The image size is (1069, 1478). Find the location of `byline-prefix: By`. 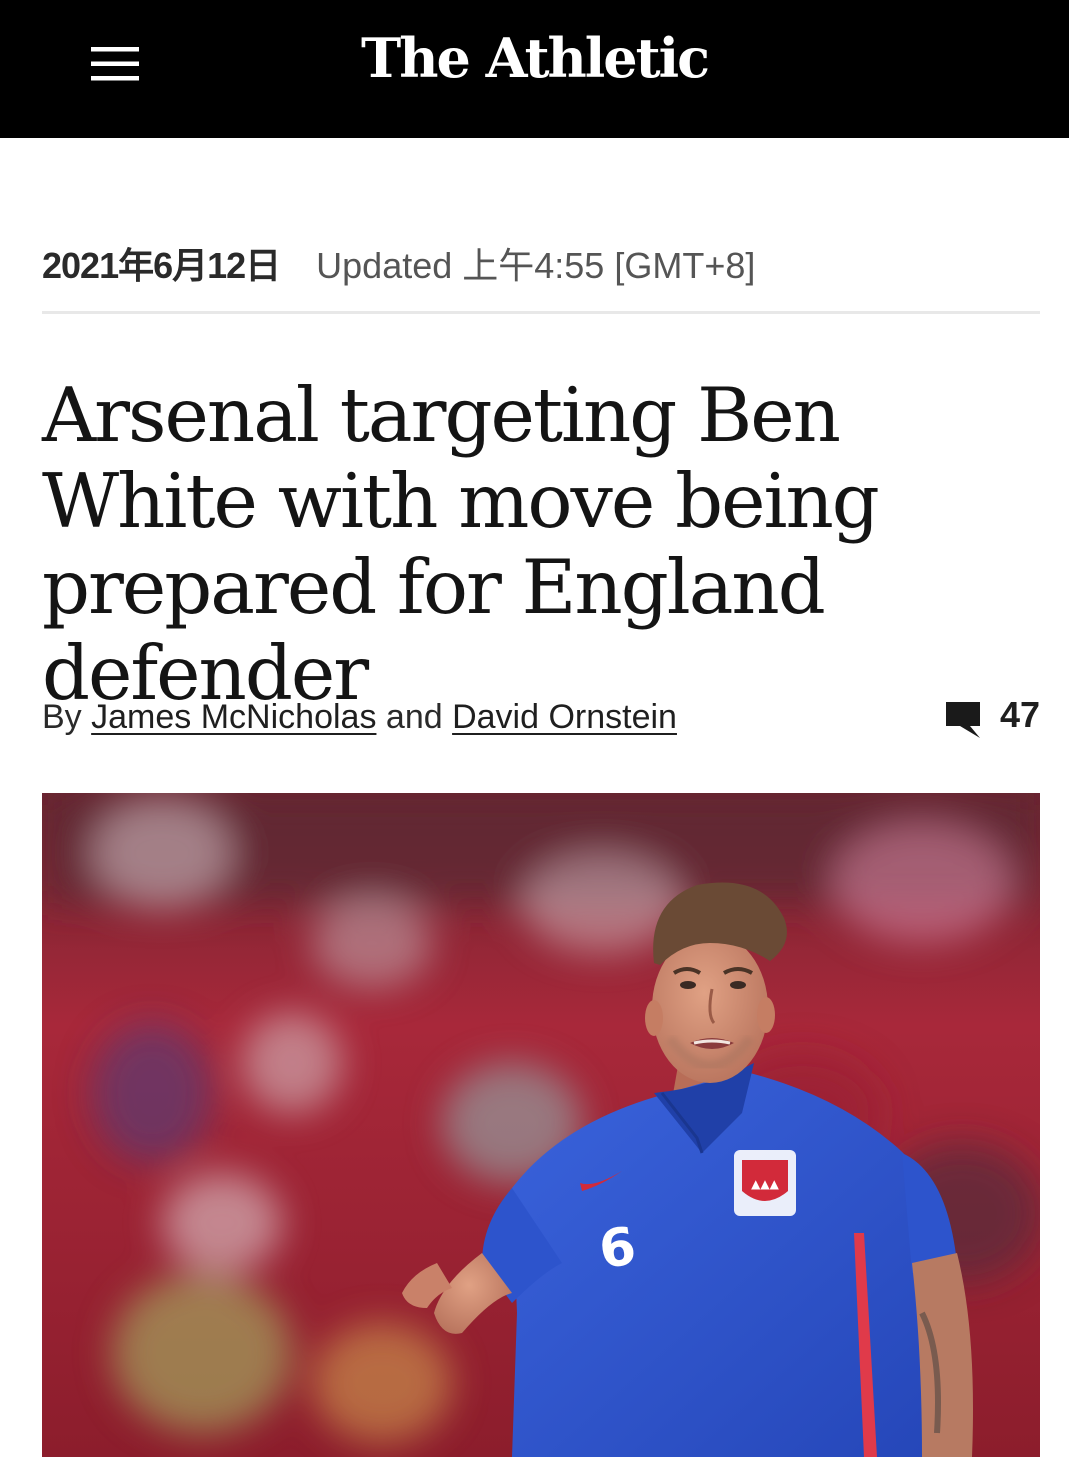

byline-prefix: By is located at coordinates (62, 717).